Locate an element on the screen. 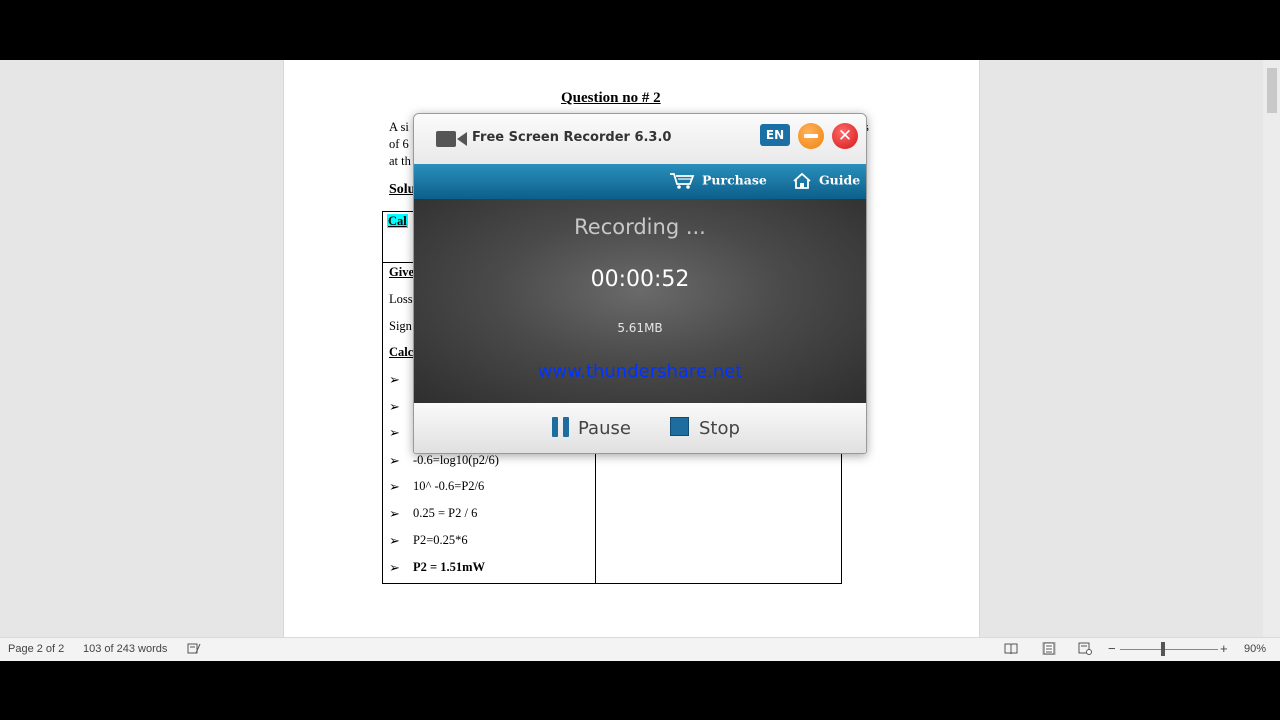  zoom-in-button: + is located at coordinates (1224, 648).